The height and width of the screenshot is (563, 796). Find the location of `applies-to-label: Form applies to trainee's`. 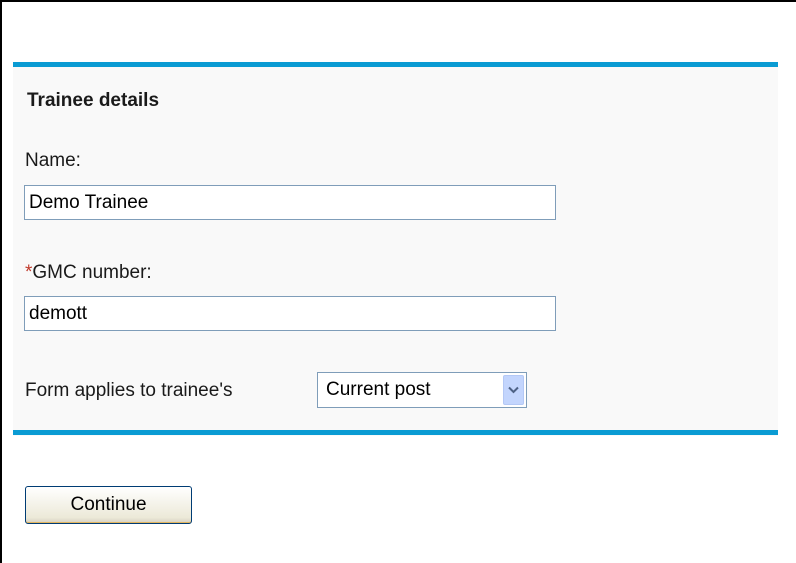

applies-to-label: Form applies to trainee's is located at coordinates (129, 390).